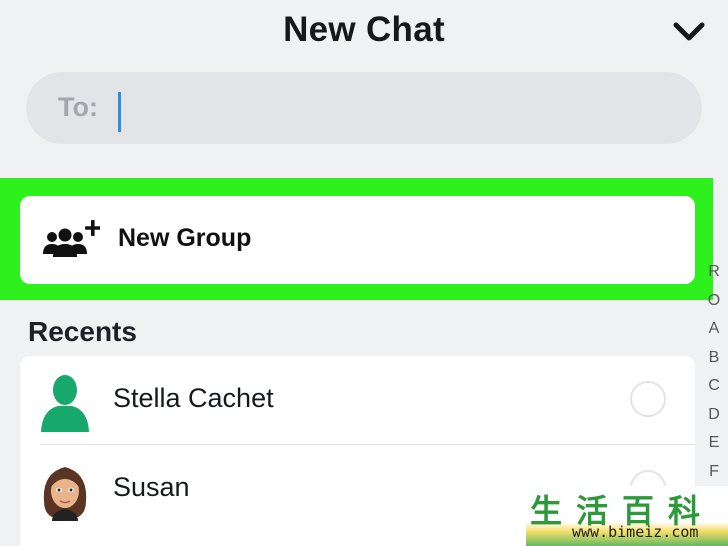 The image size is (728, 546). I want to click on page-title: New Chat, so click(364, 29).